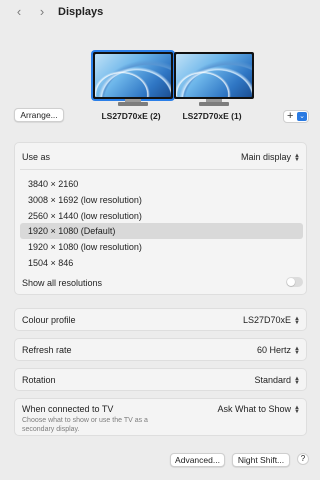 Image resolution: width=320 pixels, height=480 pixels. I want to click on refresh-rate-select: 60 Hertz ▲ ▼, so click(250, 350).